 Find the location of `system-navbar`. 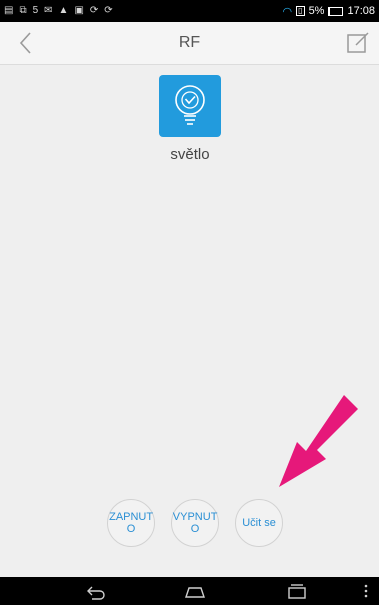

system-navbar is located at coordinates (189, 591).